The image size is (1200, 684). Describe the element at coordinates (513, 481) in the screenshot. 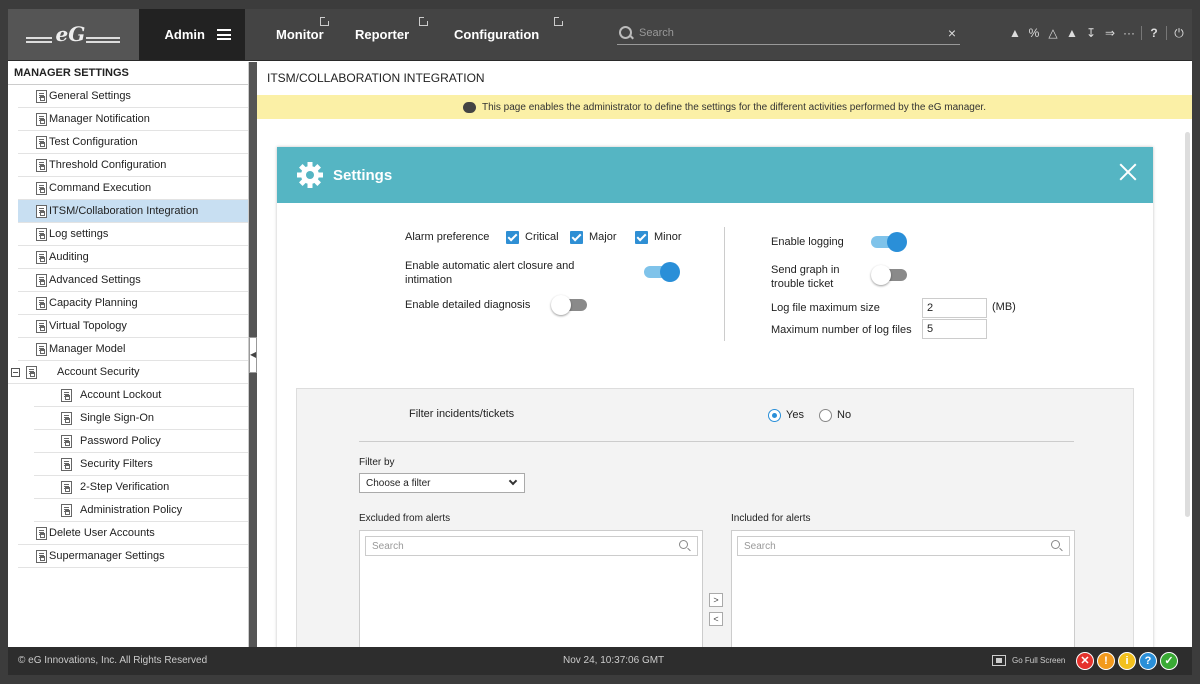

I see `chevron-down-icon` at that location.